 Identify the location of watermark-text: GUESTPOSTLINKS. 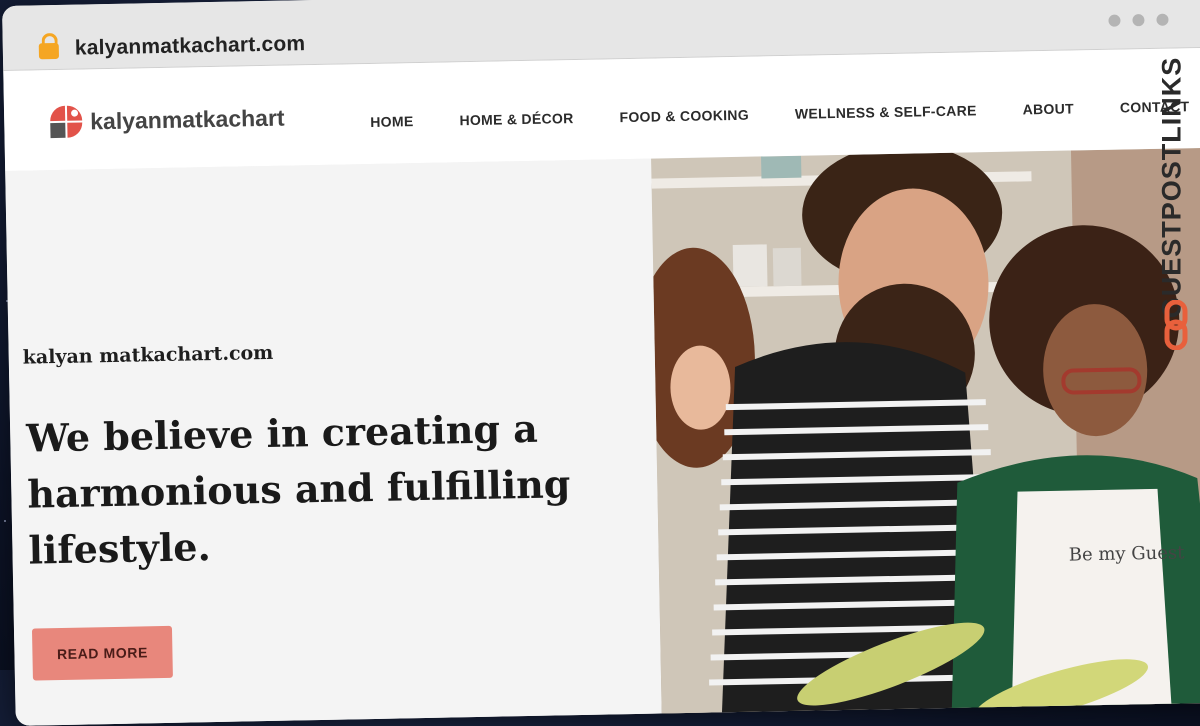
(1171, 187).